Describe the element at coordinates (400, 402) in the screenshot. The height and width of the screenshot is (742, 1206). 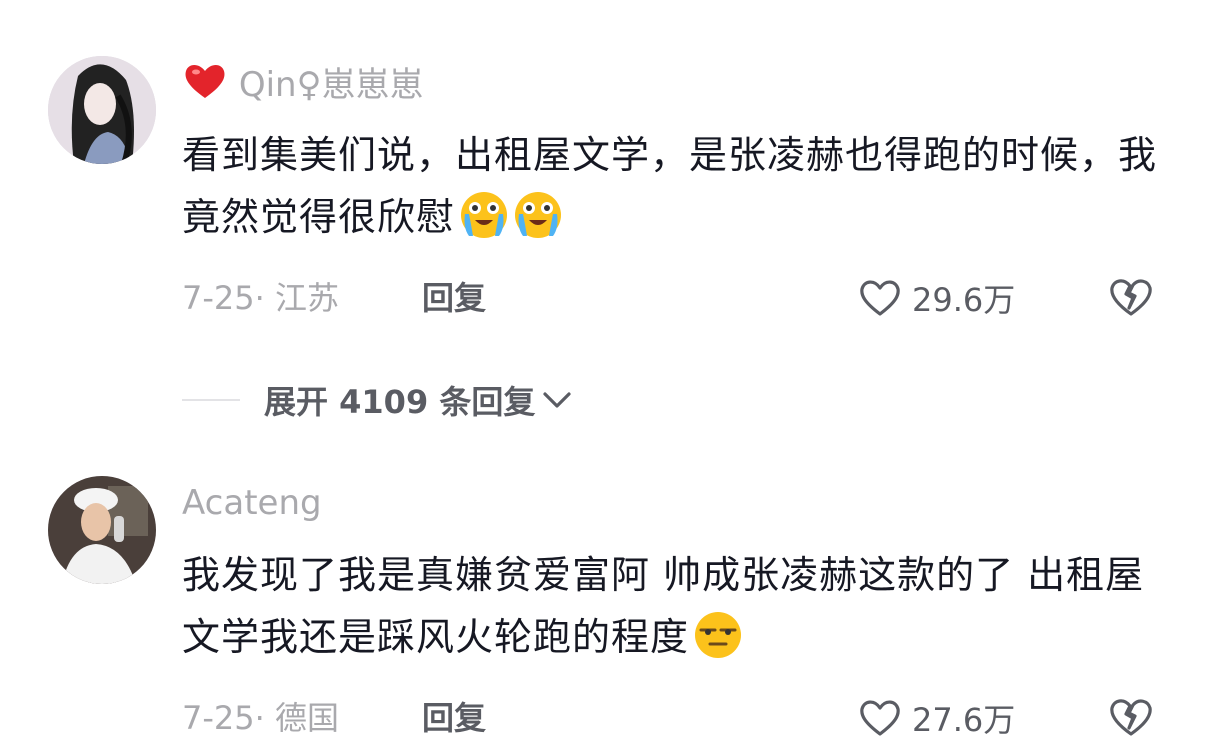
I see `expand-replies-label: 展开 4109 条回复` at that location.